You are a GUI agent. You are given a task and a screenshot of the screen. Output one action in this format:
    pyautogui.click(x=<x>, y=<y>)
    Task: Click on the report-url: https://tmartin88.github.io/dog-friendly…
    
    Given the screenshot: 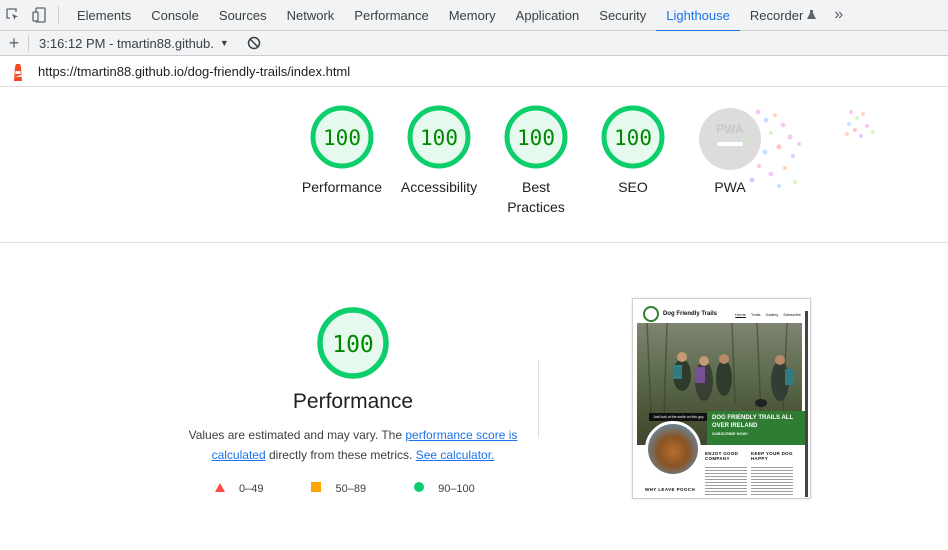 What is the action you would take?
    pyautogui.click(x=194, y=71)
    